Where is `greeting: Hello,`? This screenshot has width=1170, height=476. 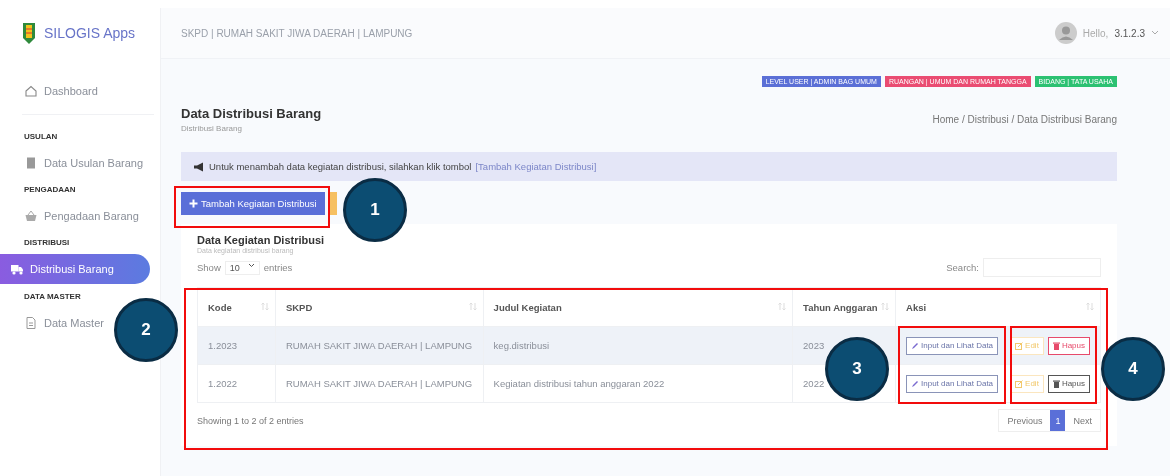
greeting: Hello, is located at coordinates (1095, 33).